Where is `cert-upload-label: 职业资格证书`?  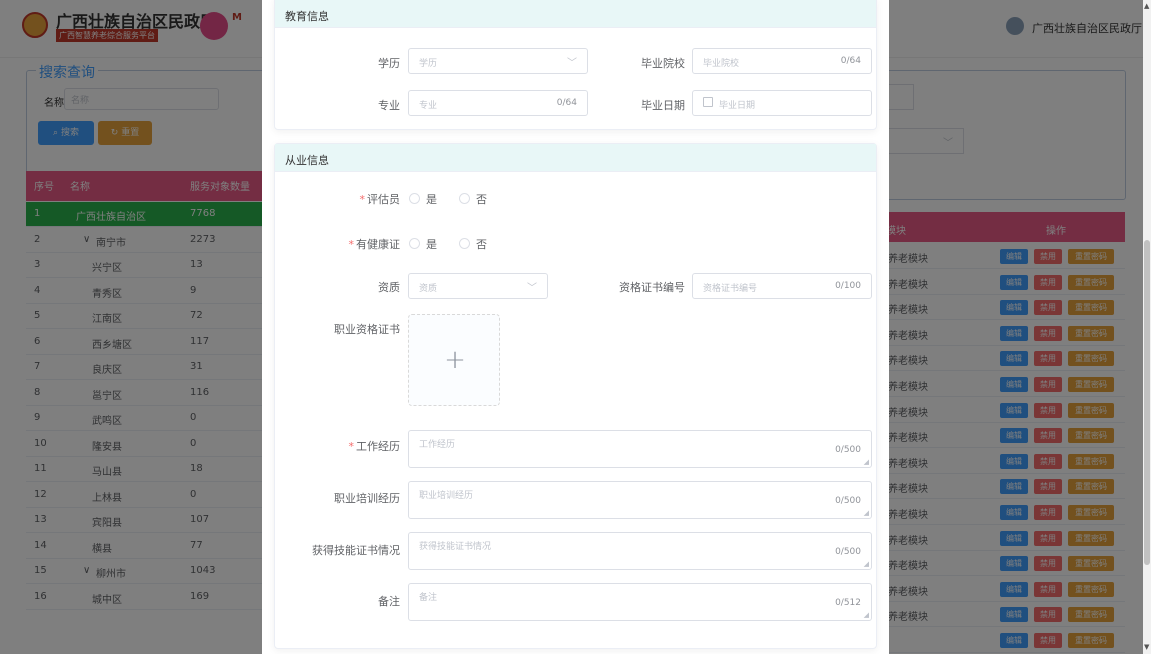 cert-upload-label: 职业资格证书 is located at coordinates (367, 329).